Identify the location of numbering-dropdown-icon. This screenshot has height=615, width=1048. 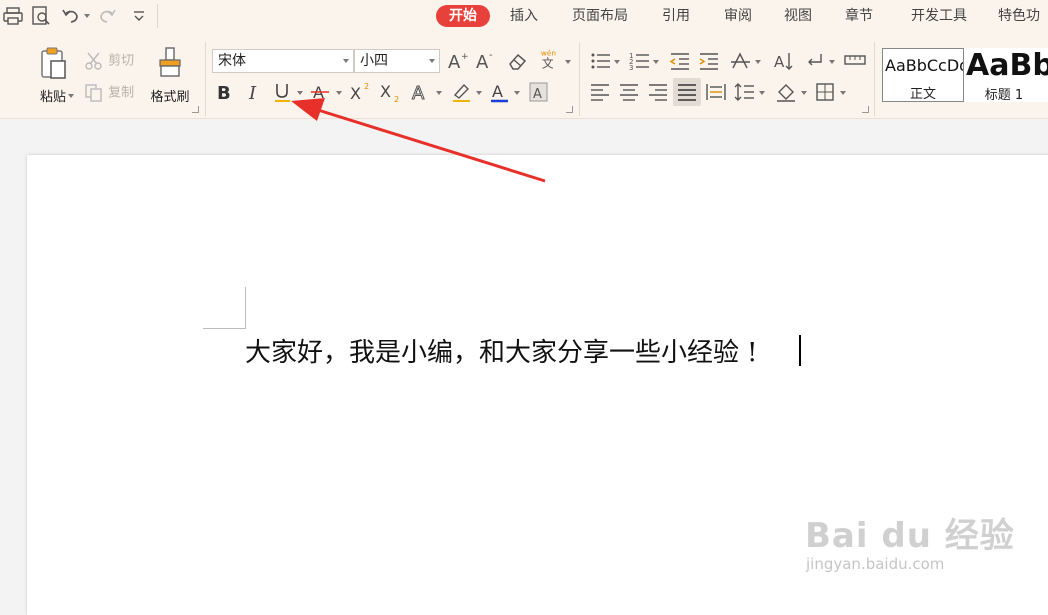
(656, 62).